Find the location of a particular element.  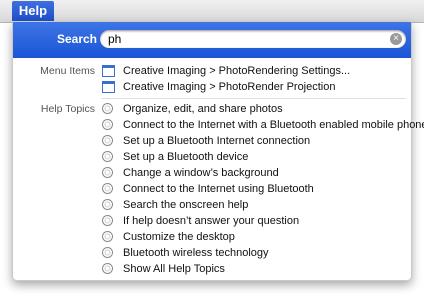

help-topic-label: Connect to the Internet using Bluetooth is located at coordinates (218, 189).